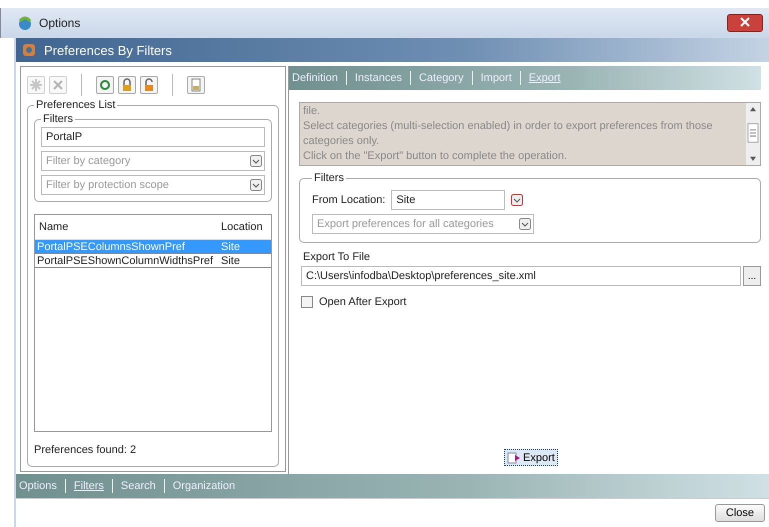 The width and height of the screenshot is (769, 527). Describe the element at coordinates (89, 486) in the screenshot. I see `tab: Filters` at that location.